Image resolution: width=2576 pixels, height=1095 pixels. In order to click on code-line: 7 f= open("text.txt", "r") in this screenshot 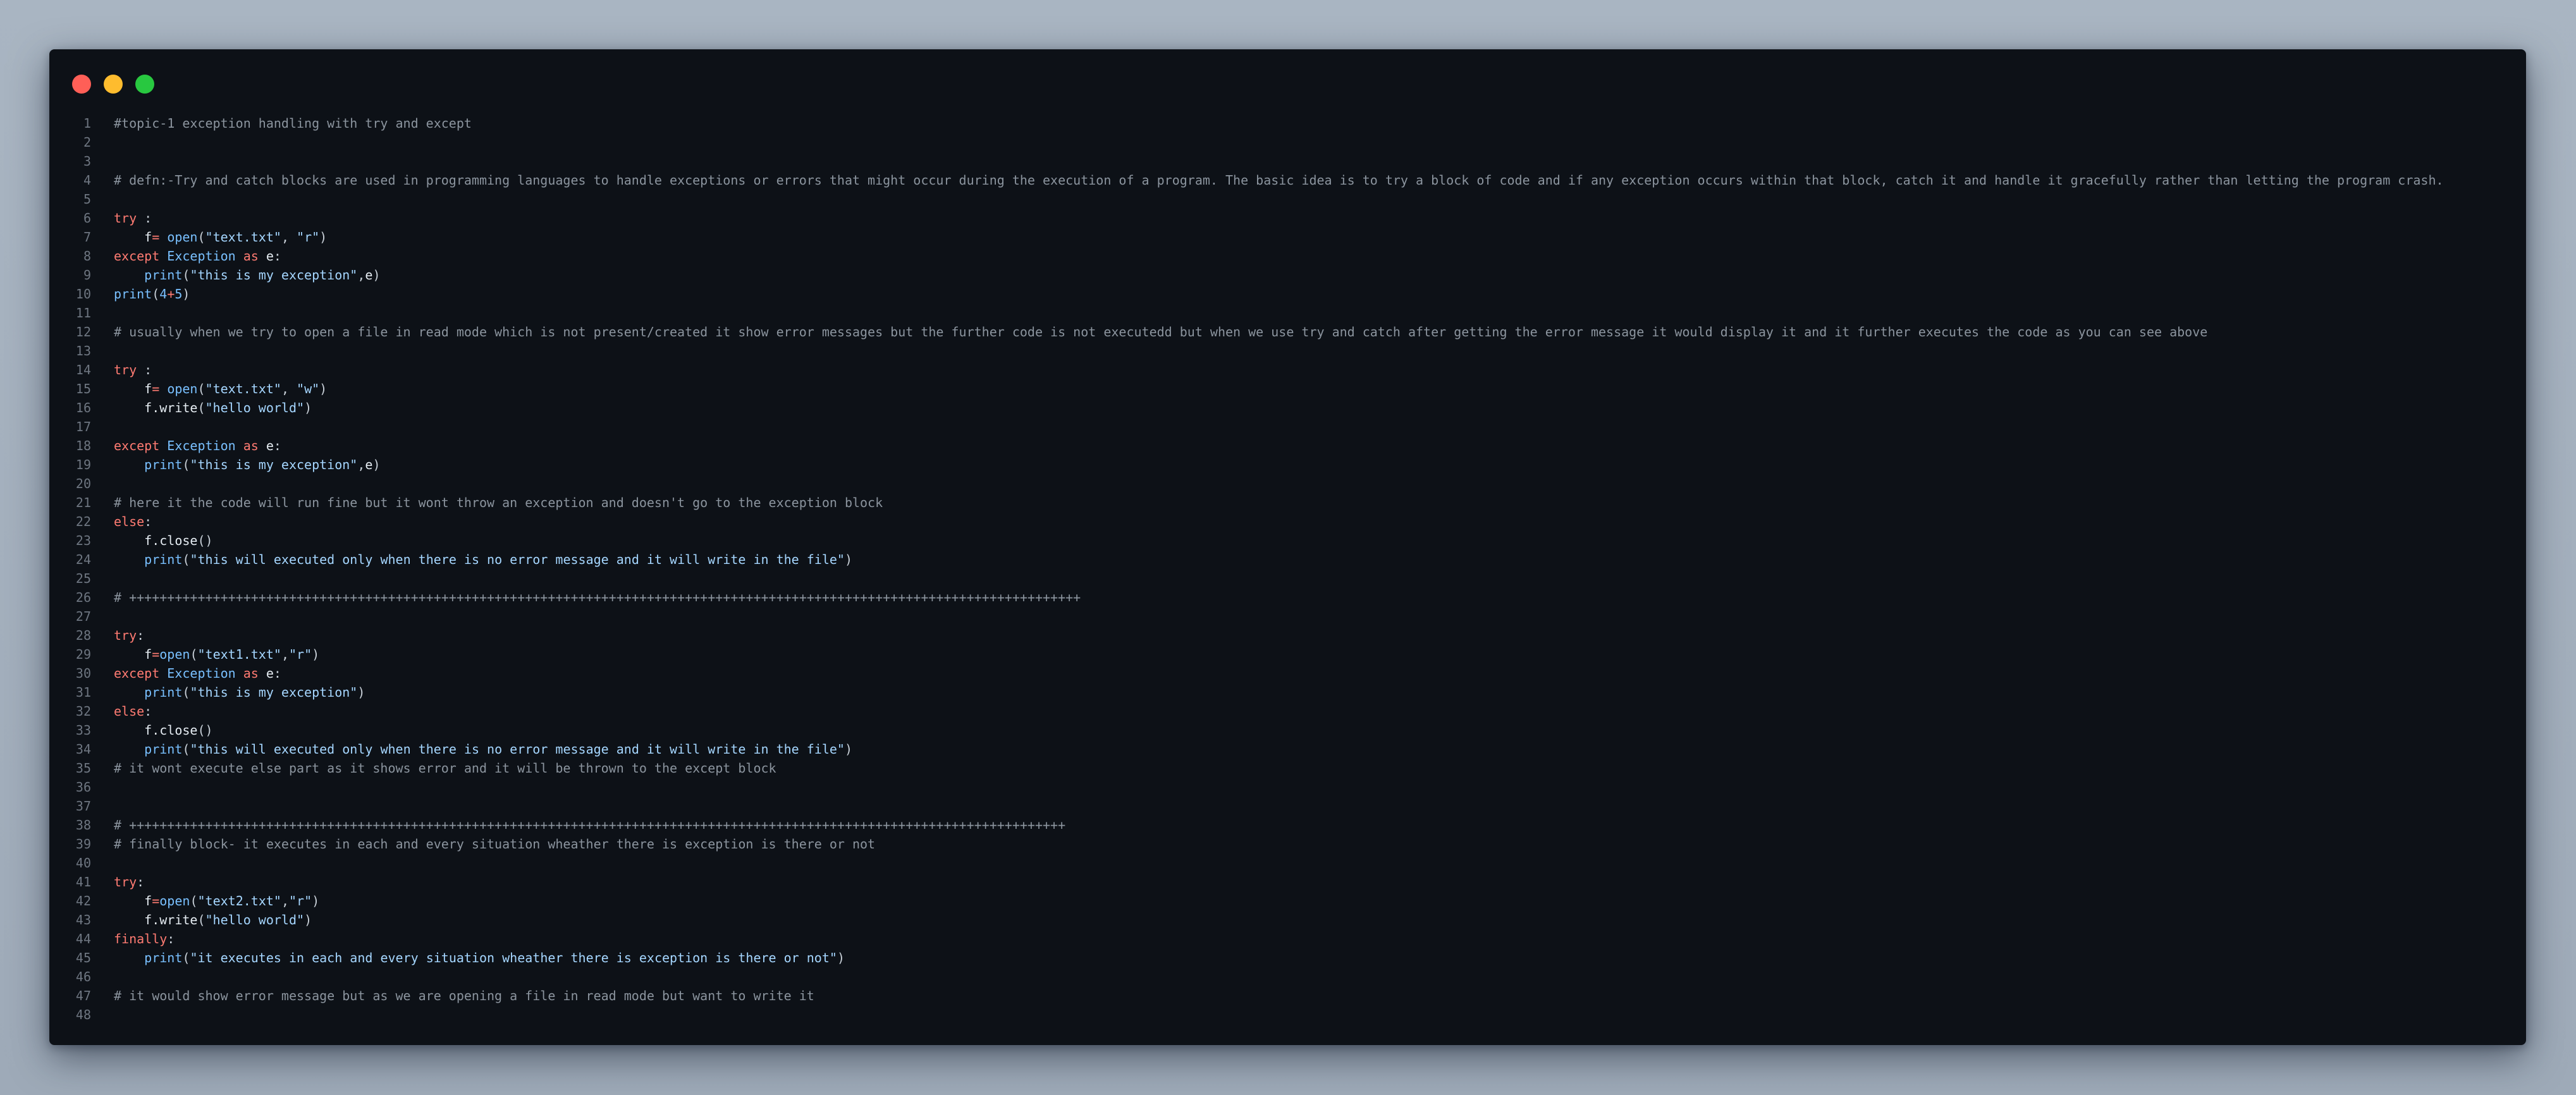, I will do `click(1287, 238)`.